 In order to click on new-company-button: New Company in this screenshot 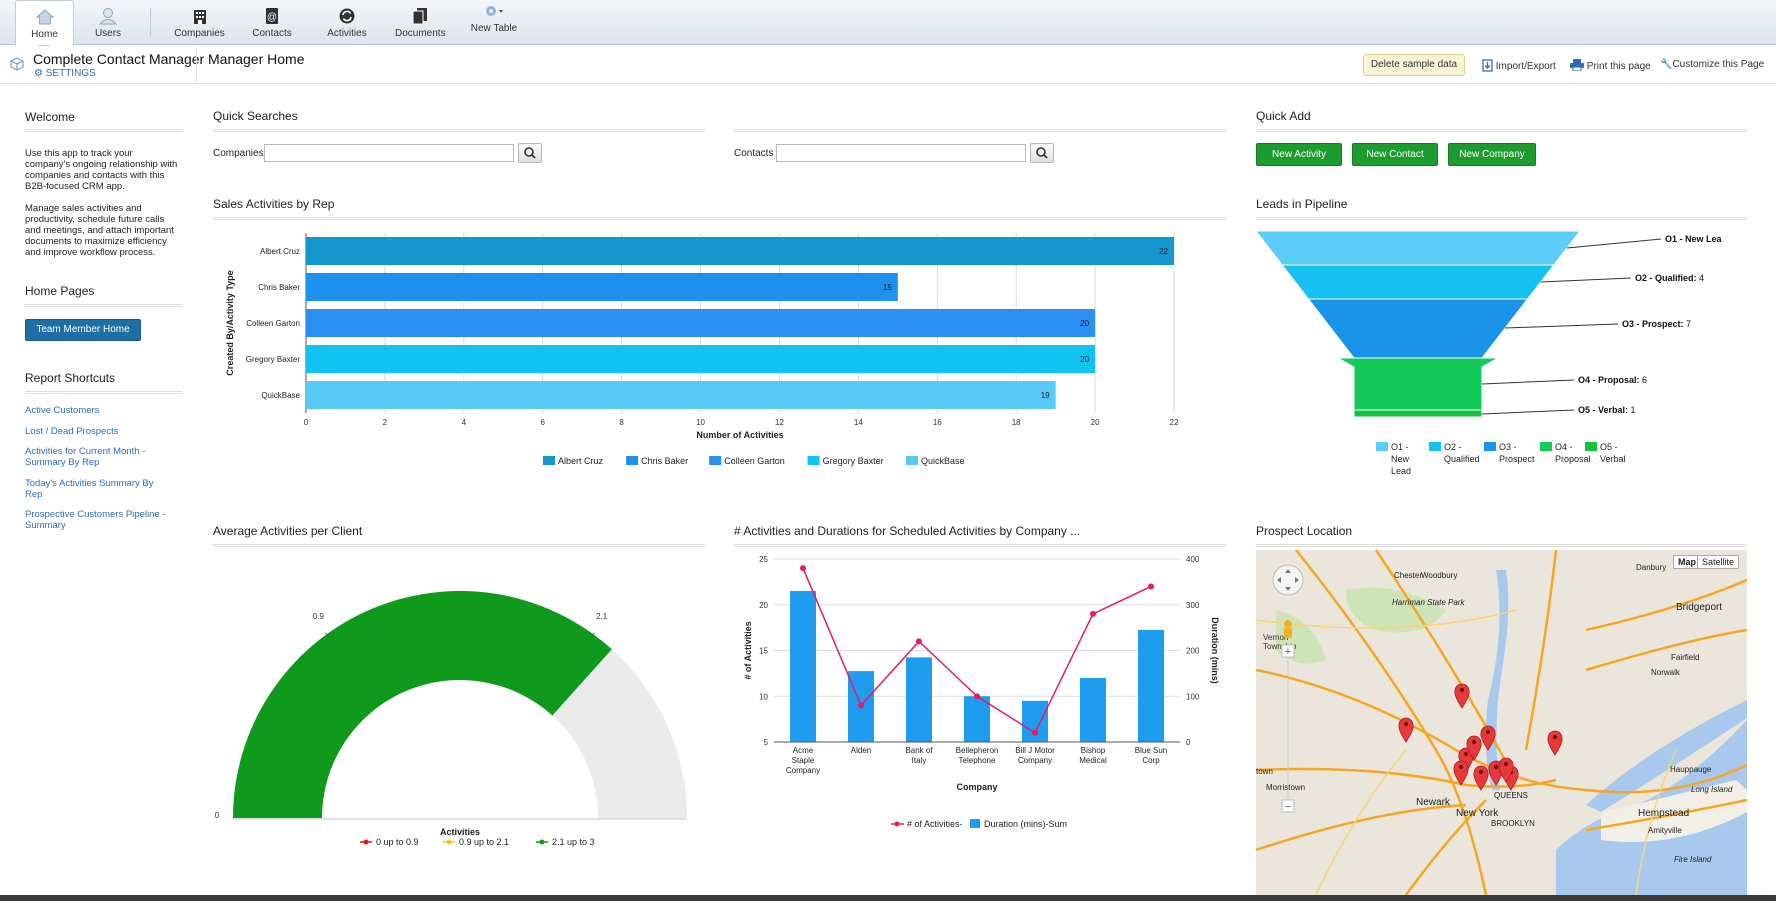, I will do `click(1492, 154)`.